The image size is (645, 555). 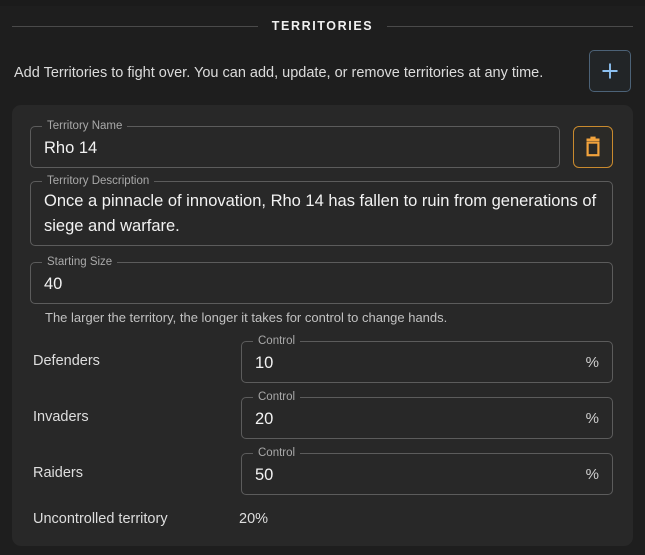 What do you see at coordinates (295, 144) in the screenshot?
I see `territory-name-input: Territory Name Rho 14` at bounding box center [295, 144].